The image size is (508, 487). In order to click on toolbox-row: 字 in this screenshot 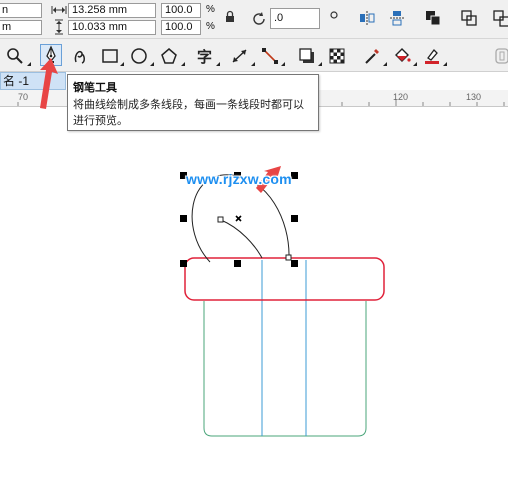, I will do `click(254, 55)`.